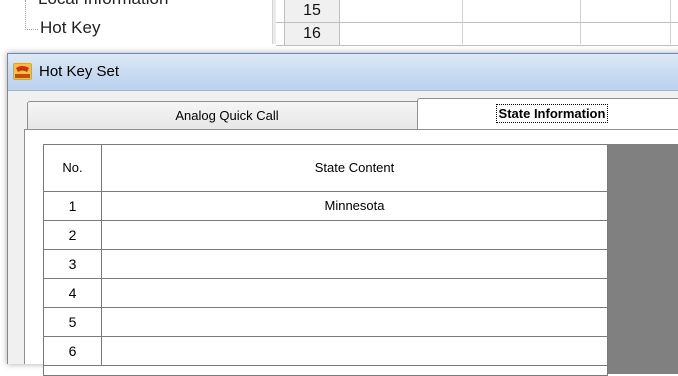  I want to click on column-header-no: No., so click(73, 168).